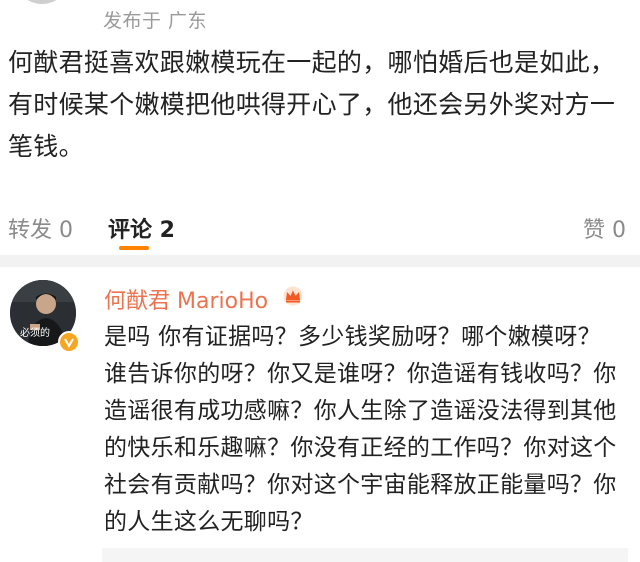  What do you see at coordinates (40, 228) in the screenshot?
I see `tab-repost: 转发 0` at bounding box center [40, 228].